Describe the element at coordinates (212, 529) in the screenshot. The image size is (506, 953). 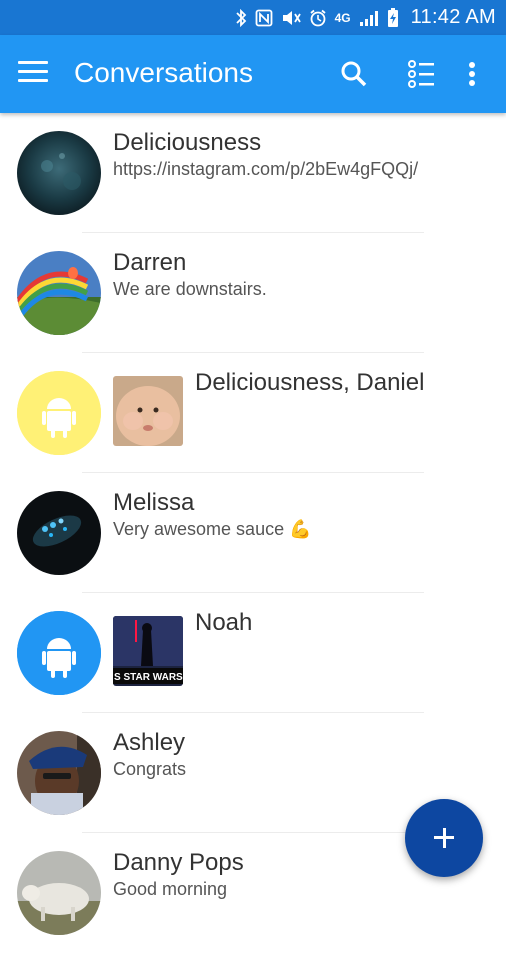
I see `message-snippet: Very awesome sauce 💪` at that location.